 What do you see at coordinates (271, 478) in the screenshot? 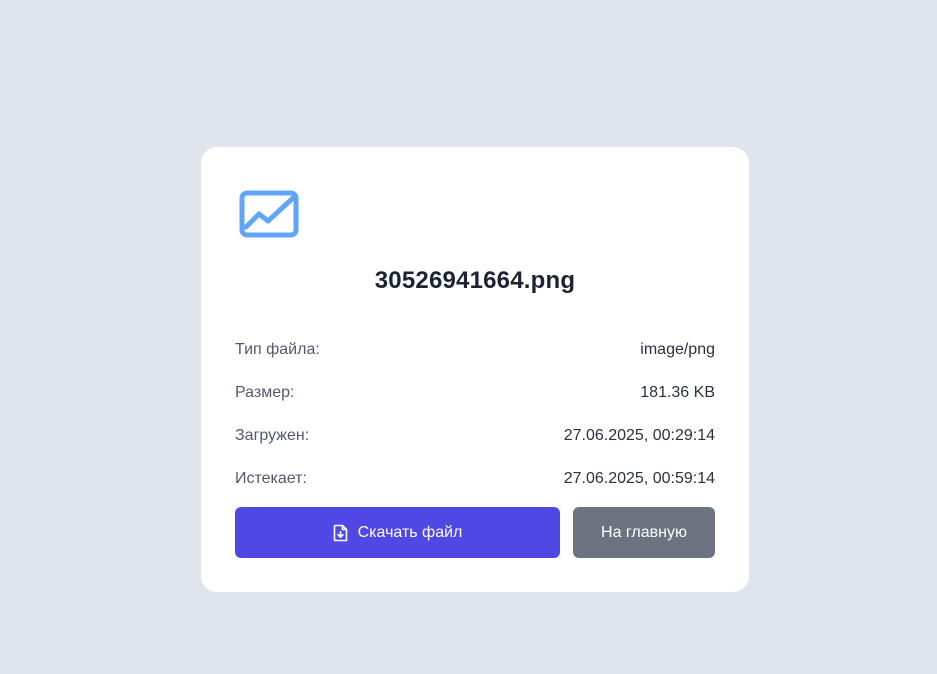
I see `detail-label: Истекает:` at bounding box center [271, 478].